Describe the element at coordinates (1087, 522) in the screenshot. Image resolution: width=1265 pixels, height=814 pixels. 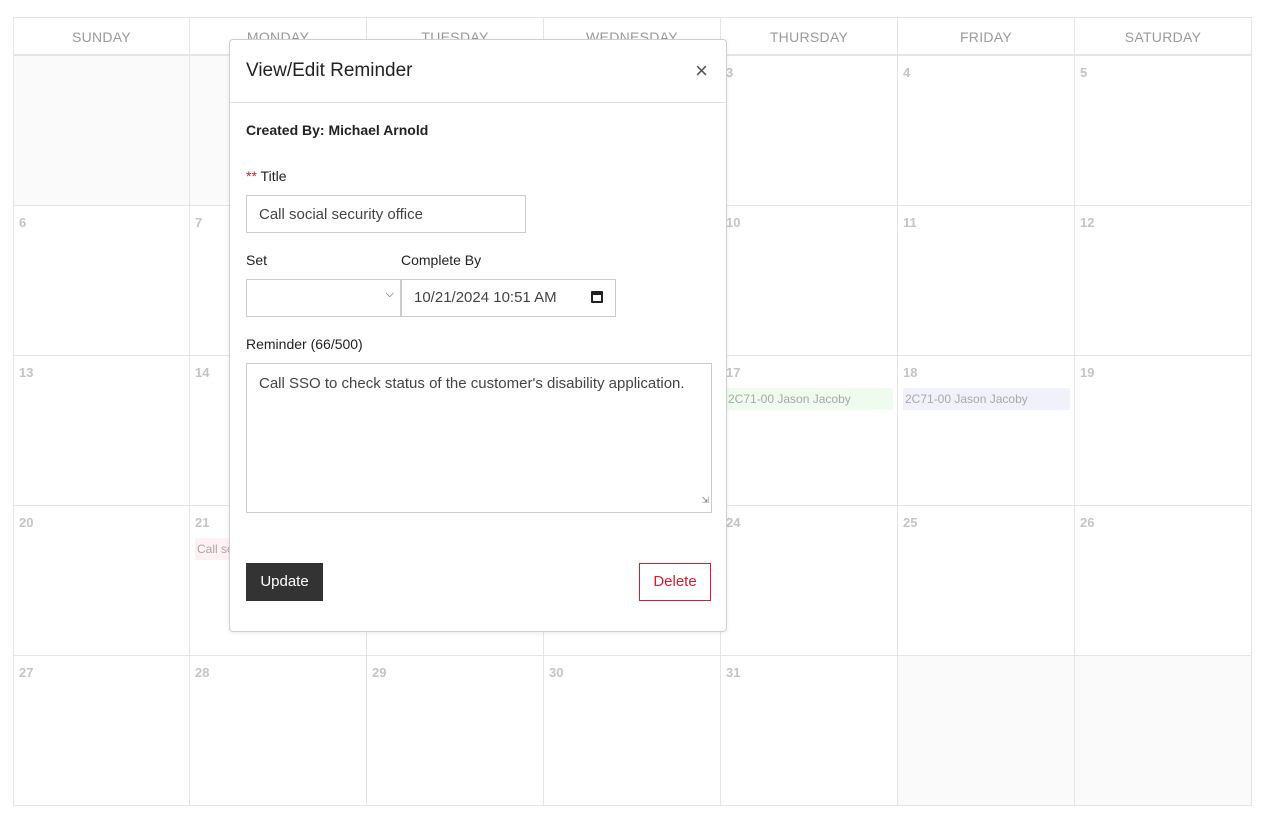
I see `day-number: 26` at that location.